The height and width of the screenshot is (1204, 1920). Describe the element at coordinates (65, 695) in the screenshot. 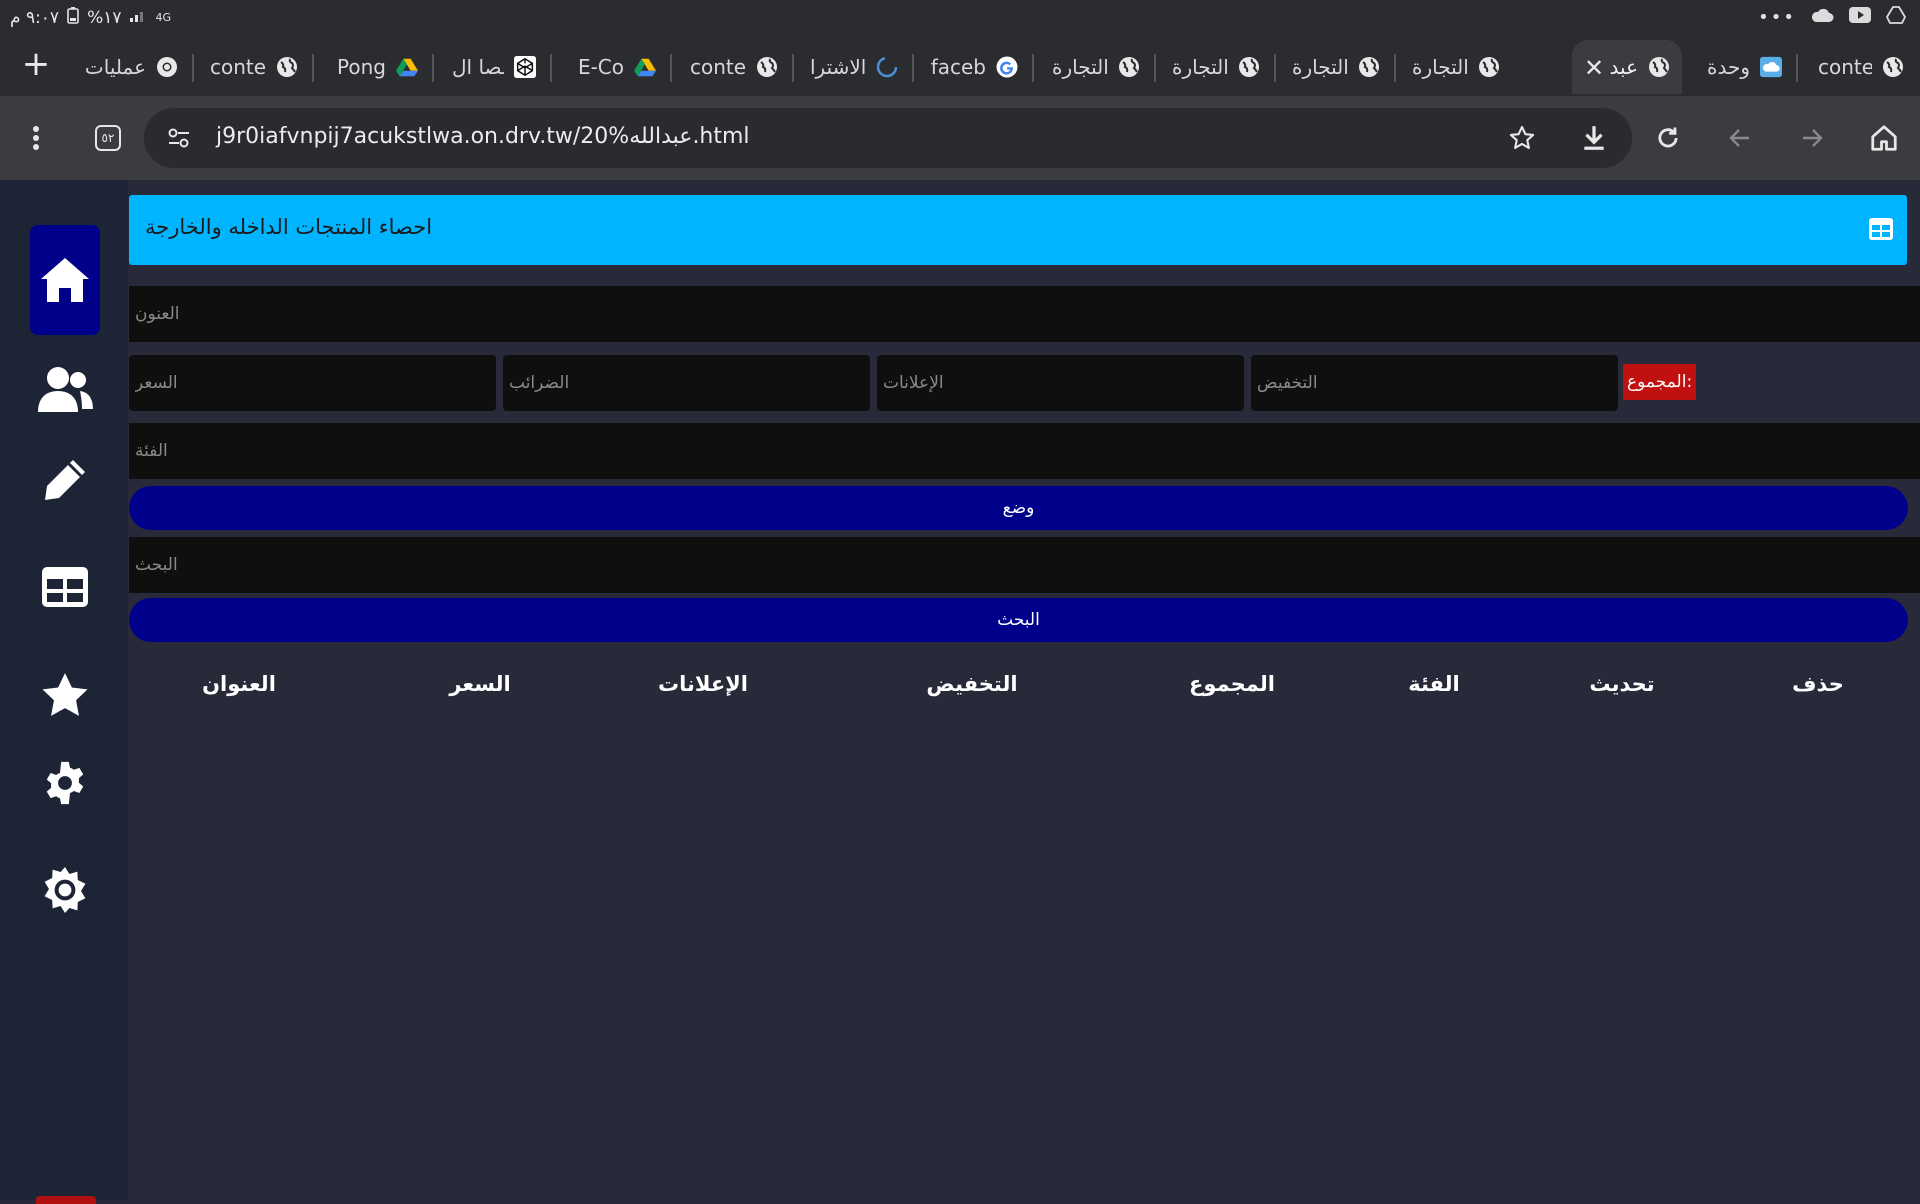

I see `sidebar-item-favorites` at that location.